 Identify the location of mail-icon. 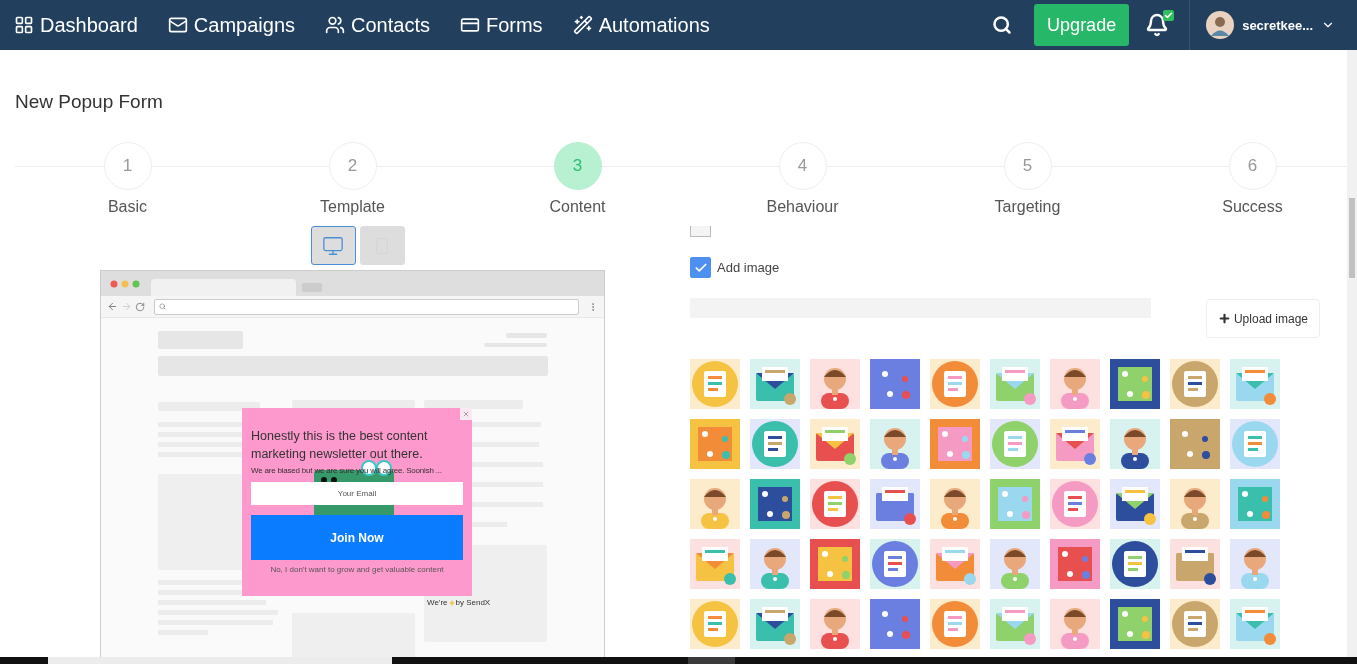
(177, 25).